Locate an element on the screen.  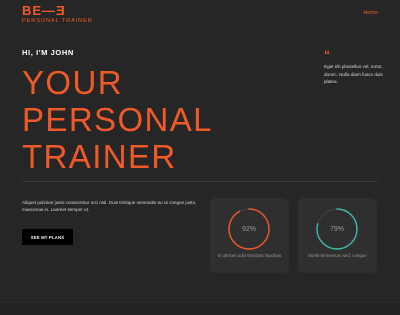
stat-card-2: 79% Morbi fermentum sed, congue is located at coordinates (337, 235).